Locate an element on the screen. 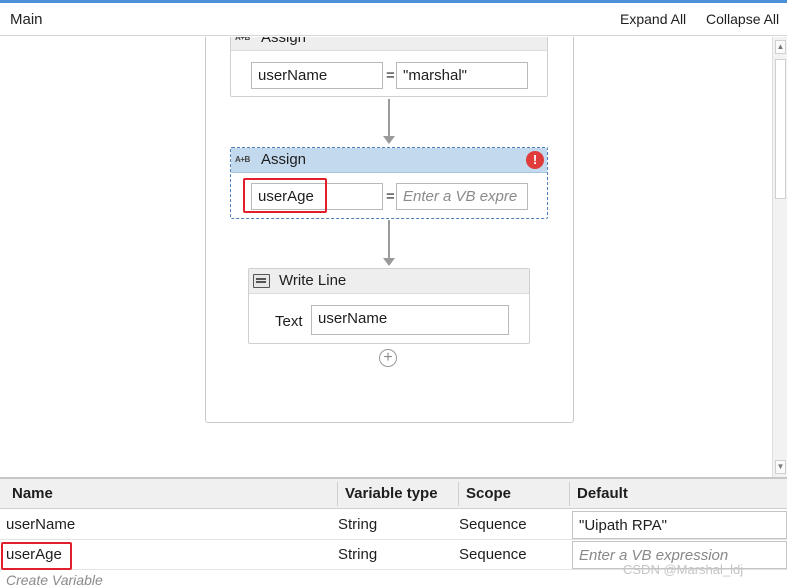 The image size is (787, 587). write-line-title: Write Line is located at coordinates (313, 280).